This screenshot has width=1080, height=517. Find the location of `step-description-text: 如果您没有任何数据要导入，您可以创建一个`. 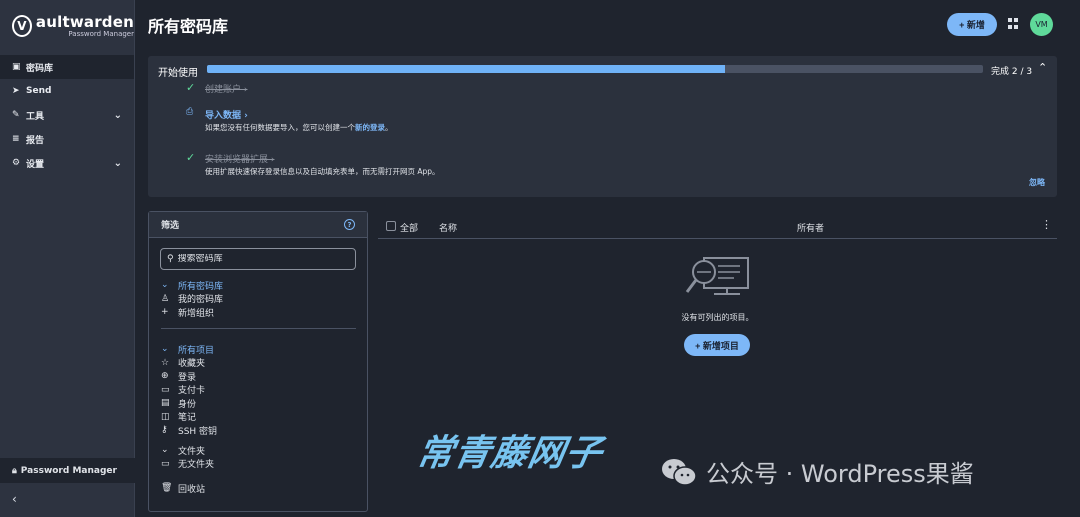

step-description-text: 如果您没有任何数据要导入，您可以创建一个 is located at coordinates (280, 127).